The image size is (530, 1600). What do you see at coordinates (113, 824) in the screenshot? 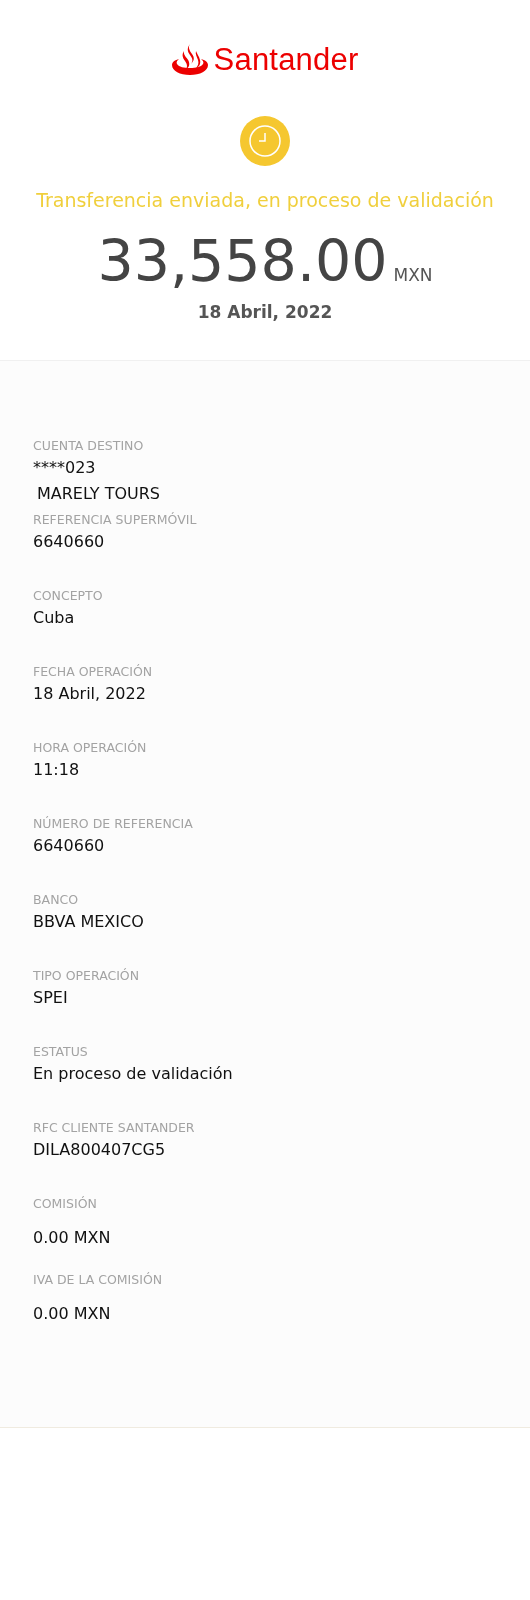
I see `field-label: NÚMERO DE REFERENCIA` at bounding box center [113, 824].